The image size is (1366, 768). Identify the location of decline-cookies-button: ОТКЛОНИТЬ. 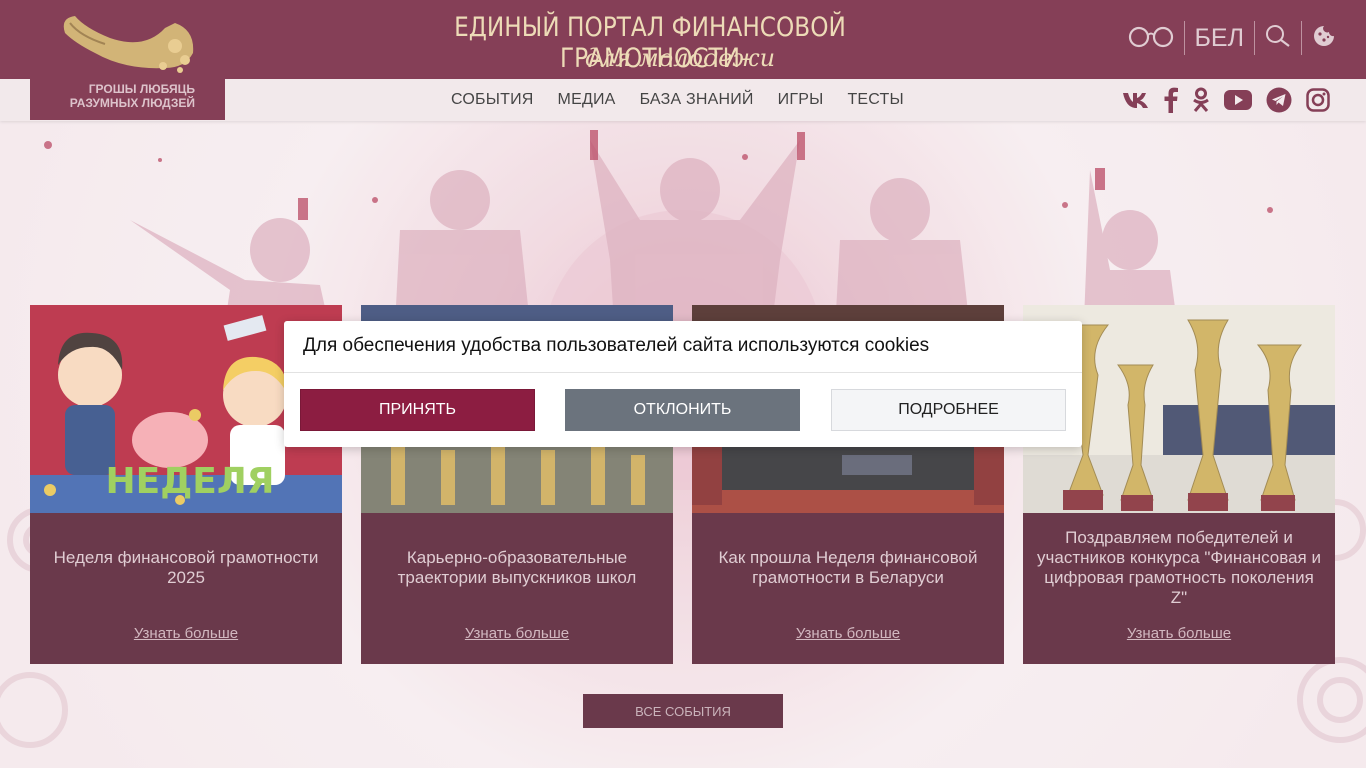
(682, 410).